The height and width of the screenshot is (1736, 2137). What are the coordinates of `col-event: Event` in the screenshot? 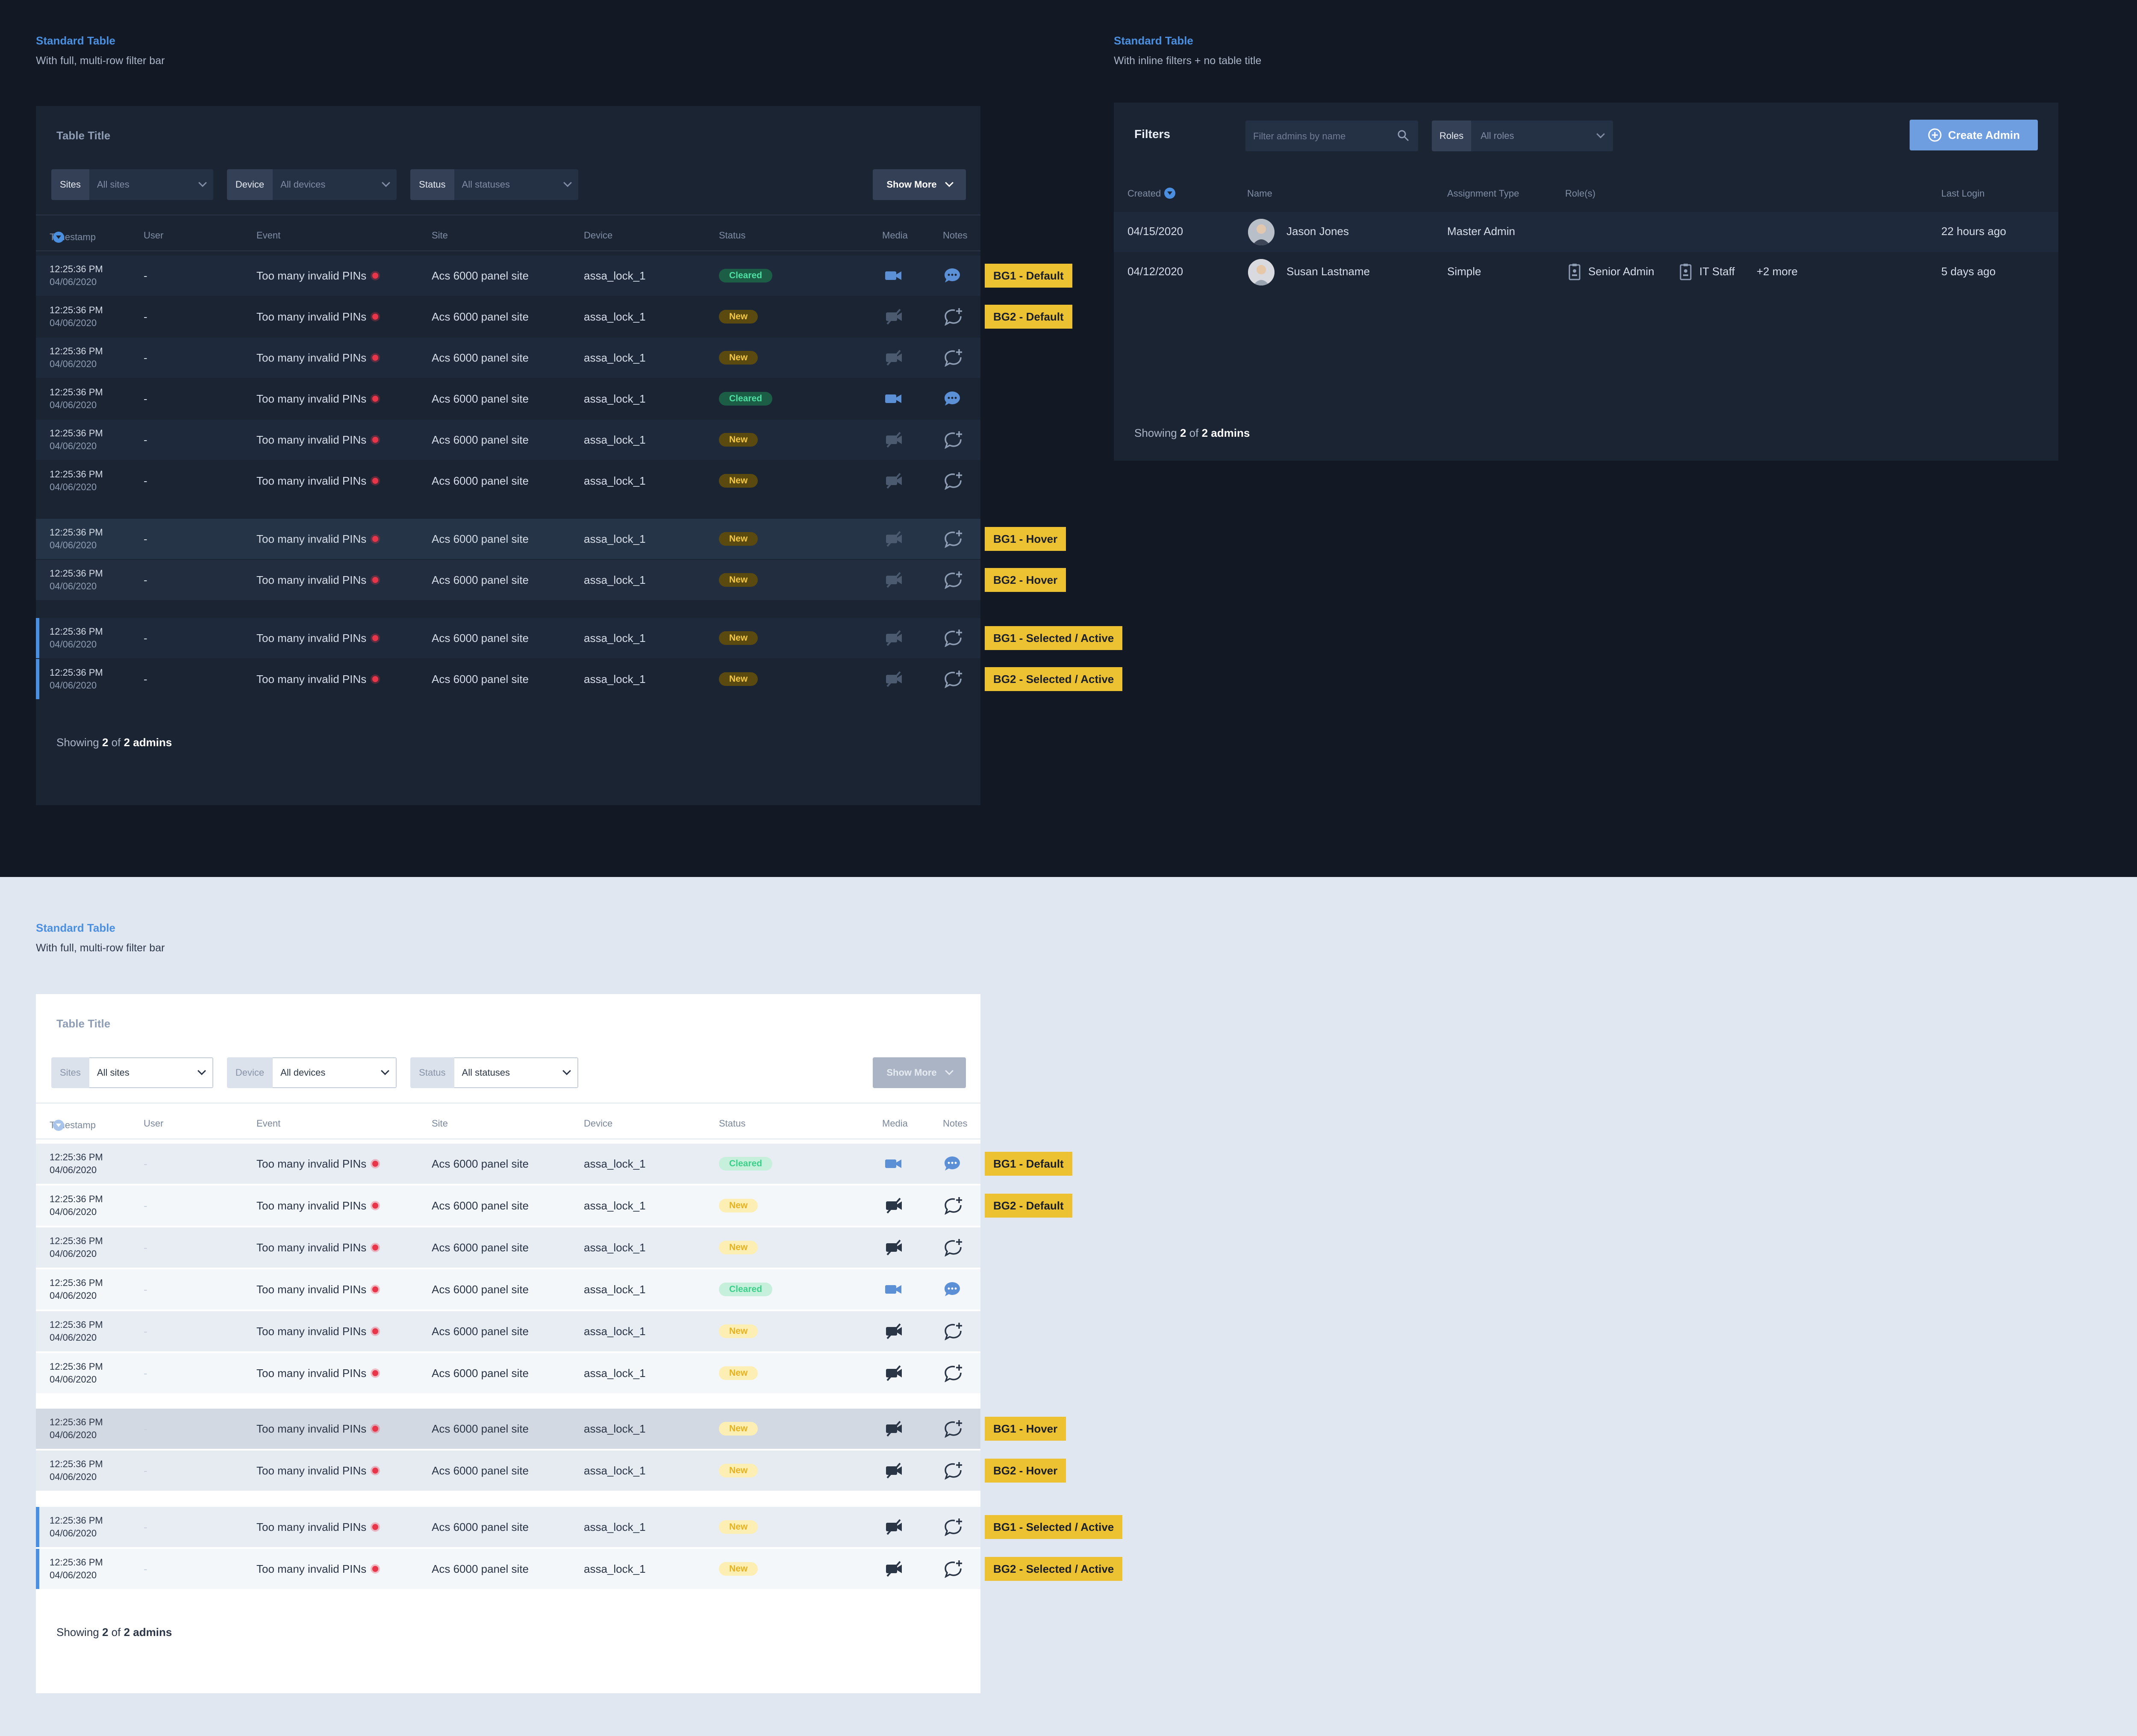 It's located at (269, 1123).